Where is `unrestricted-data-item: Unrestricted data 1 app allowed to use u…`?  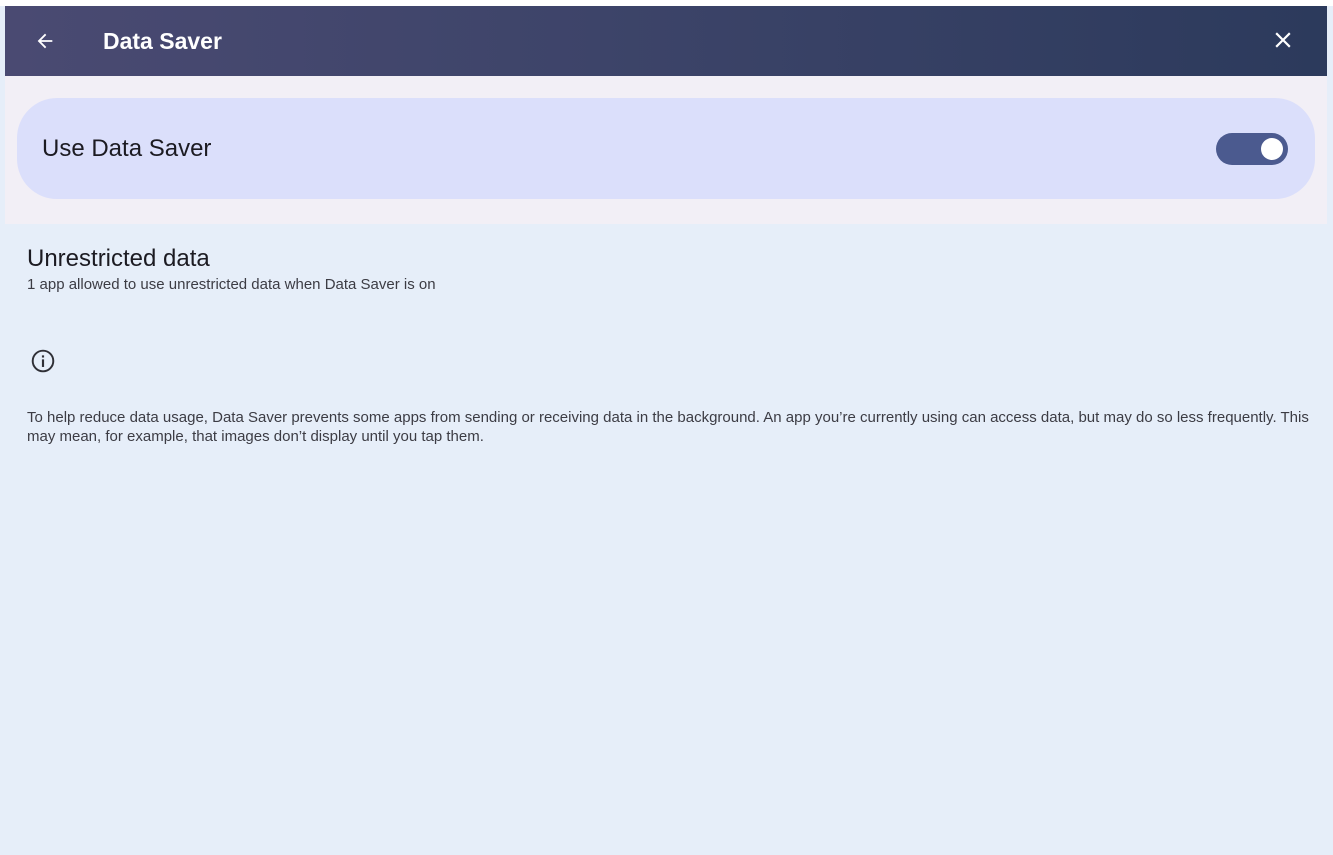
unrestricted-data-item: Unrestricted data 1 app allowed to use u… is located at coordinates (377, 269).